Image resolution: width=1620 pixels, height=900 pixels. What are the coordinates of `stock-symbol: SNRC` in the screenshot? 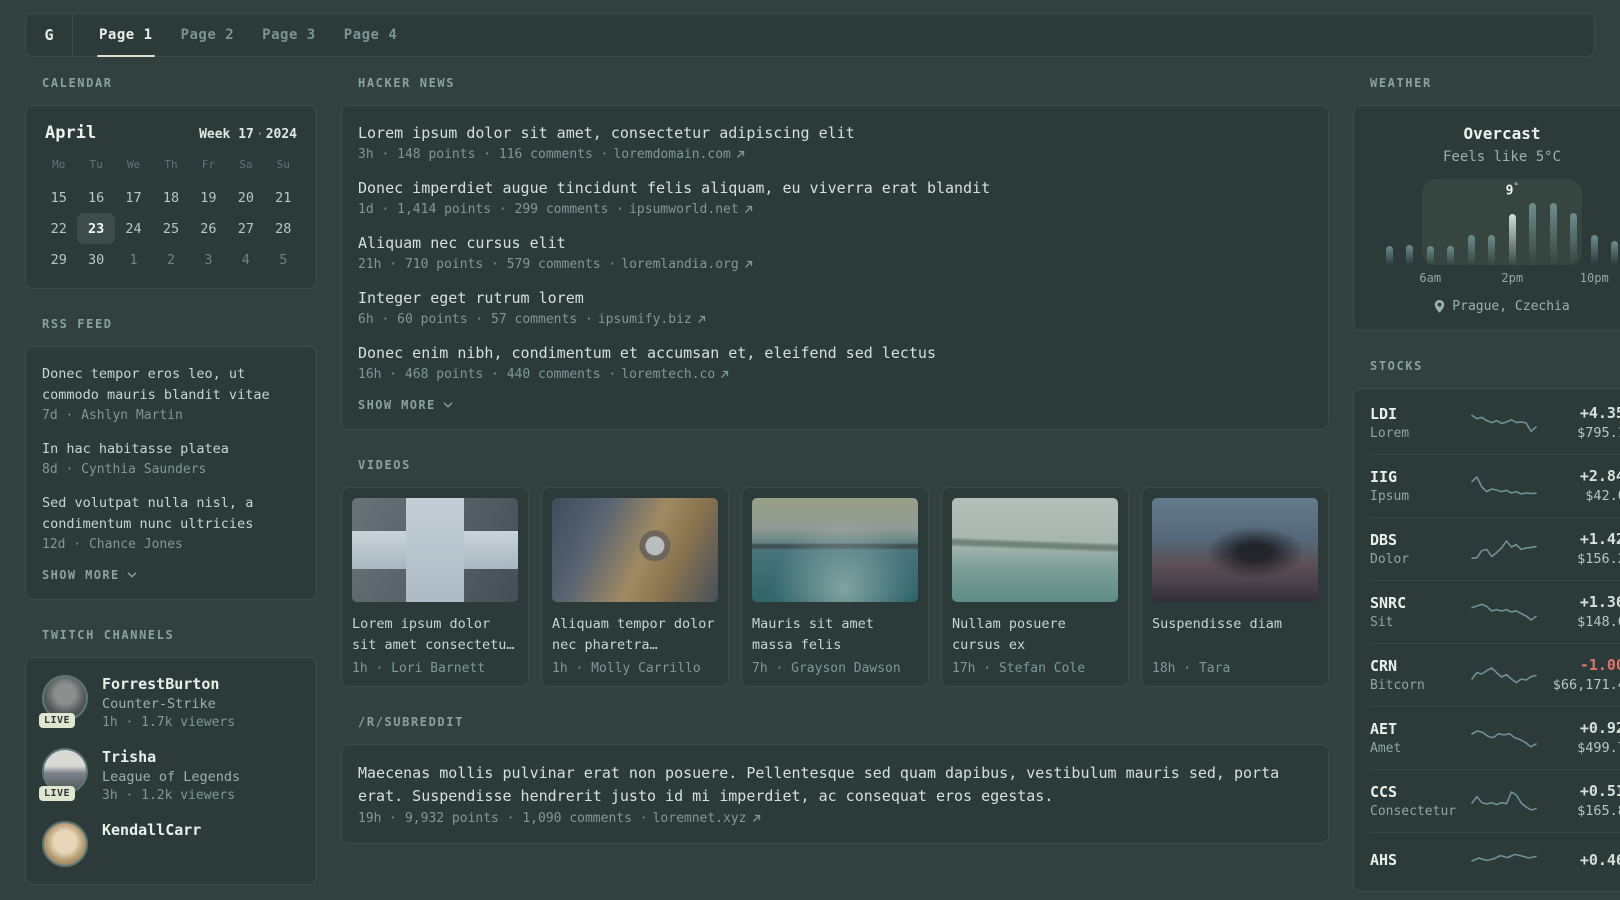 It's located at (1388, 602).